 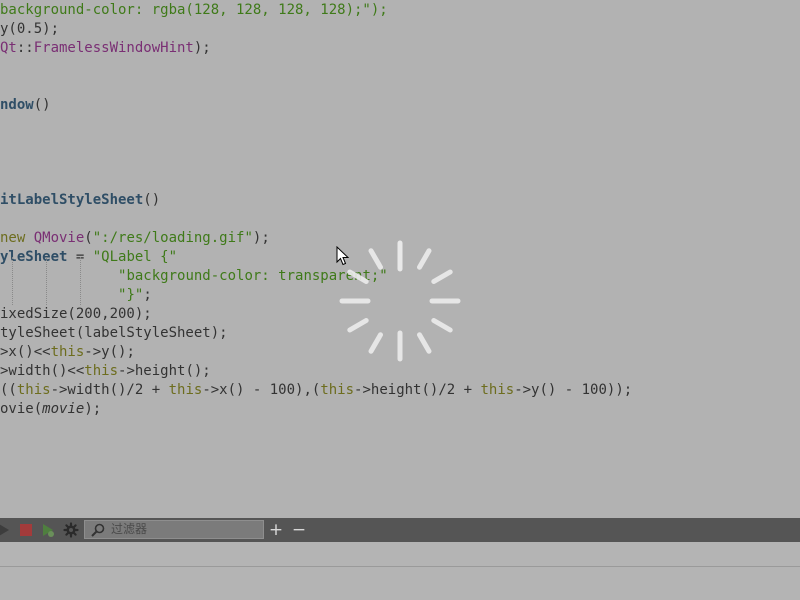 I want to click on code-token: "}", so click(x=131, y=295).